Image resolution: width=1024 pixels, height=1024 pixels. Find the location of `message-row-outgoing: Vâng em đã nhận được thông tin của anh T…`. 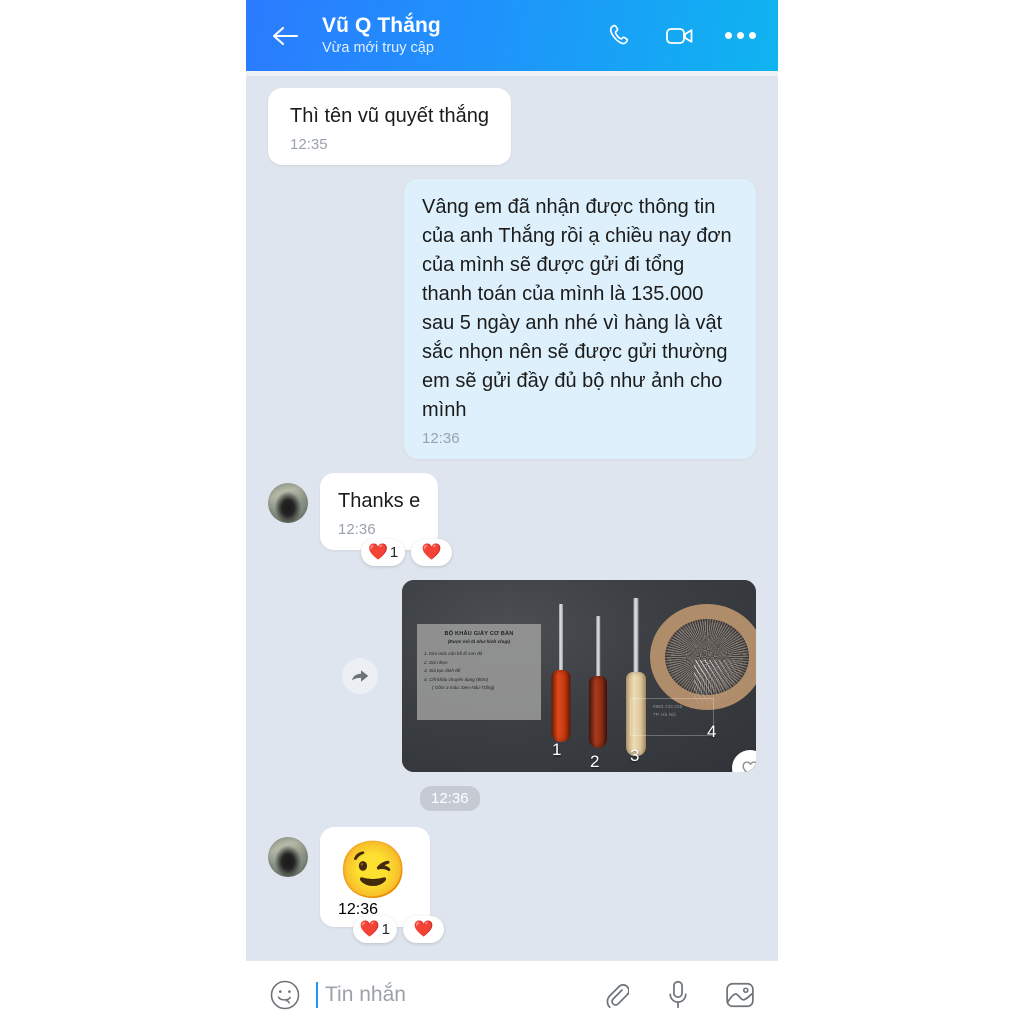

message-row-outgoing: Vâng em đã nhận được thông tin của anh T… is located at coordinates (512, 319).